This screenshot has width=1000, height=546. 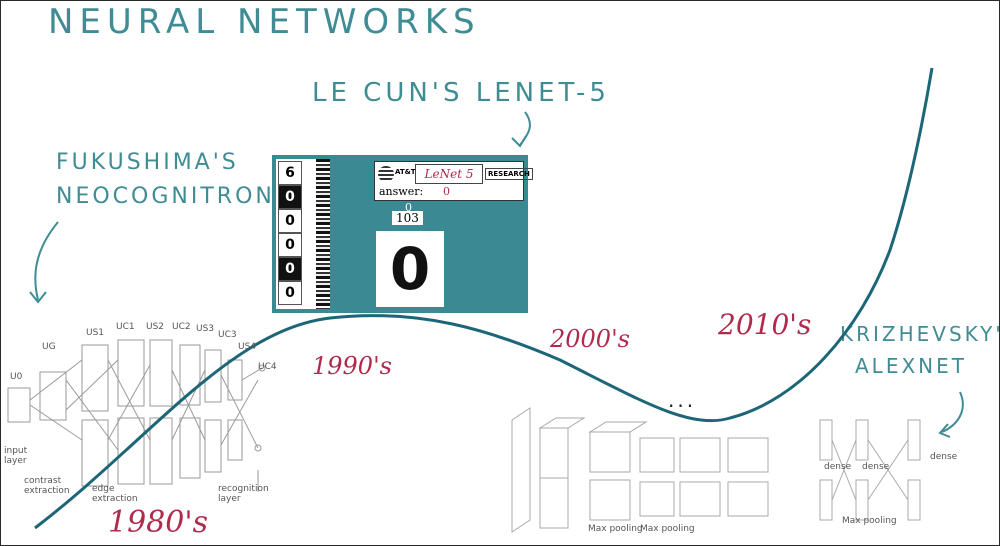 I want to click on research-label: RESEARCH, so click(x=509, y=174).